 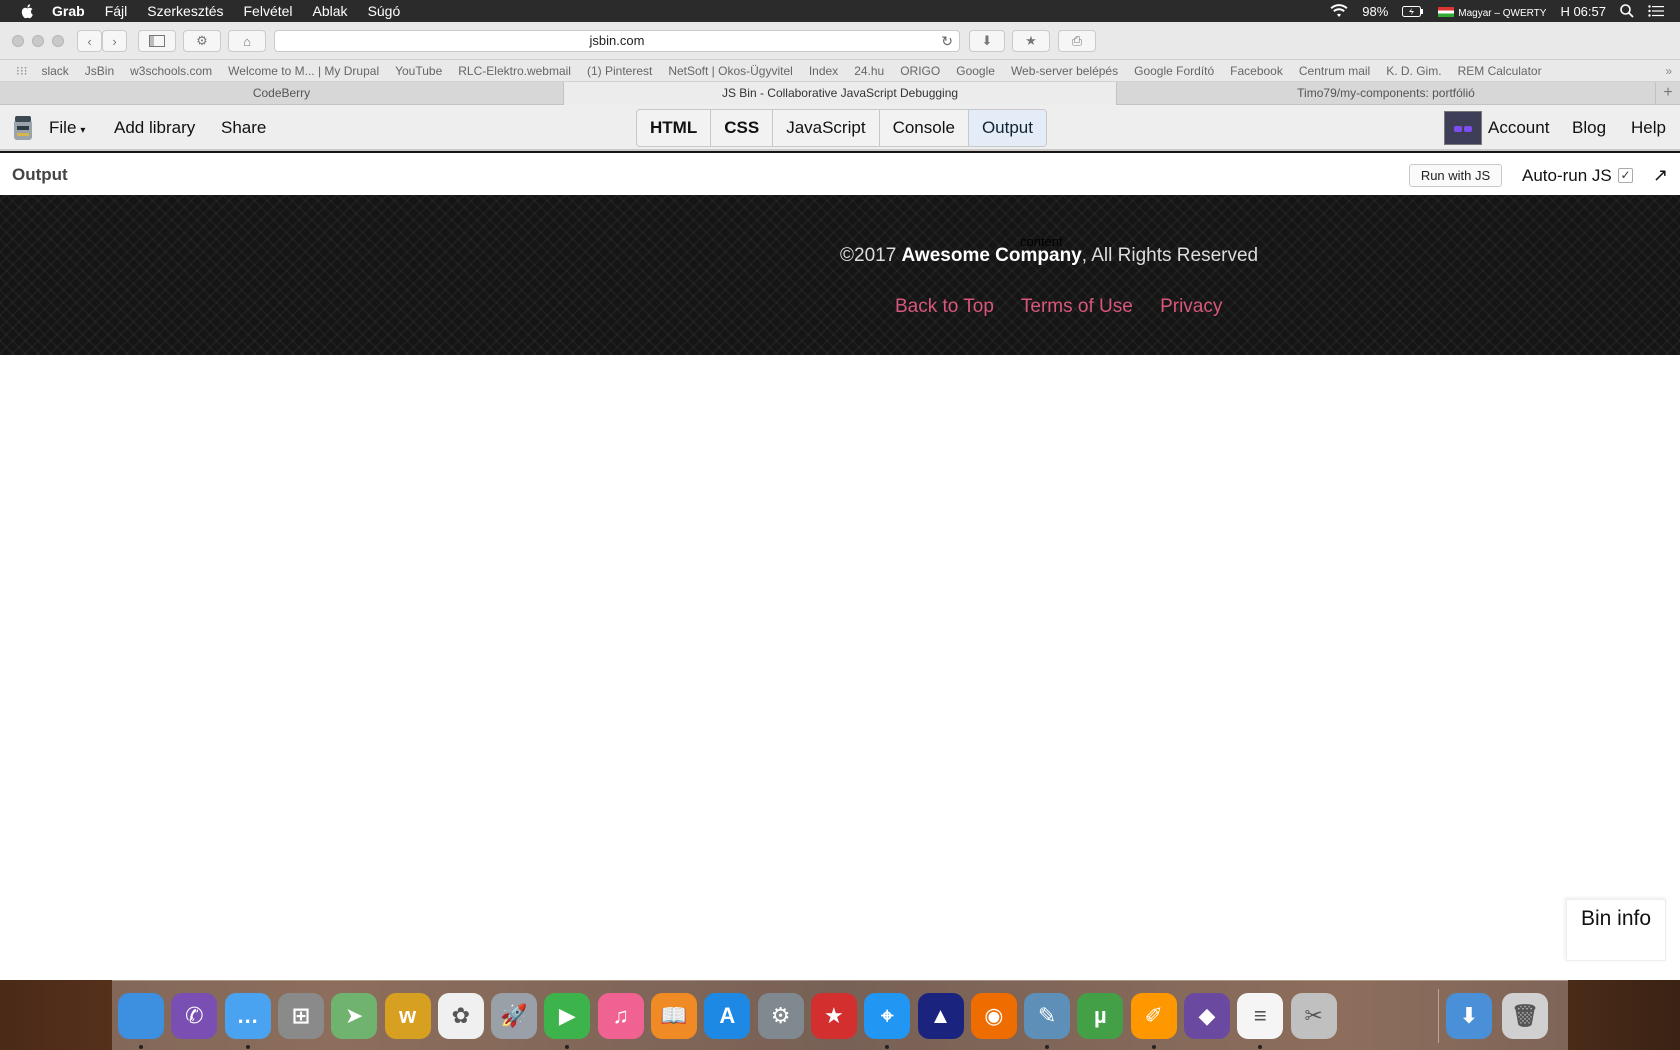 What do you see at coordinates (567, 1016) in the screenshot?
I see `facetime-icon: ▶` at bounding box center [567, 1016].